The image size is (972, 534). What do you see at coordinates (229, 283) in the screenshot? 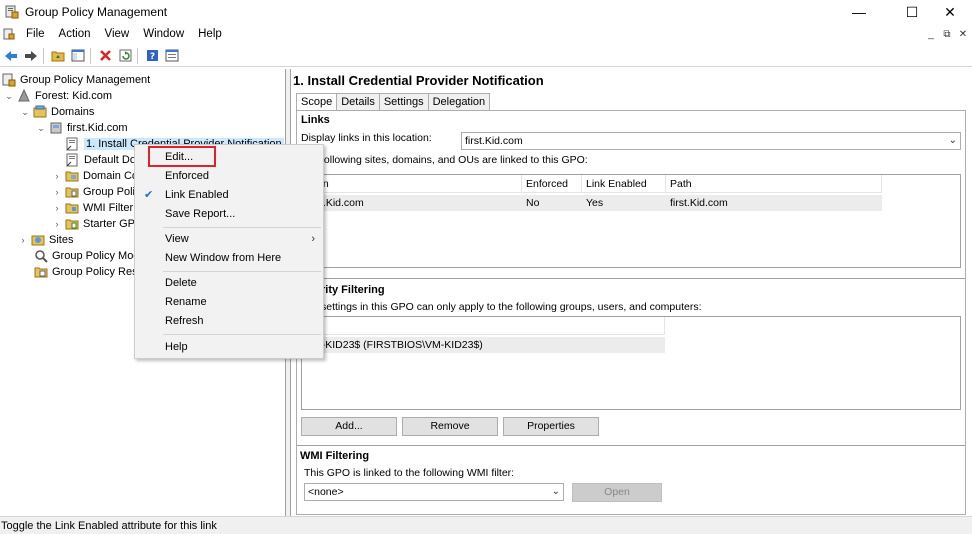
I see `menu-item-delete: Delete` at bounding box center [229, 283].